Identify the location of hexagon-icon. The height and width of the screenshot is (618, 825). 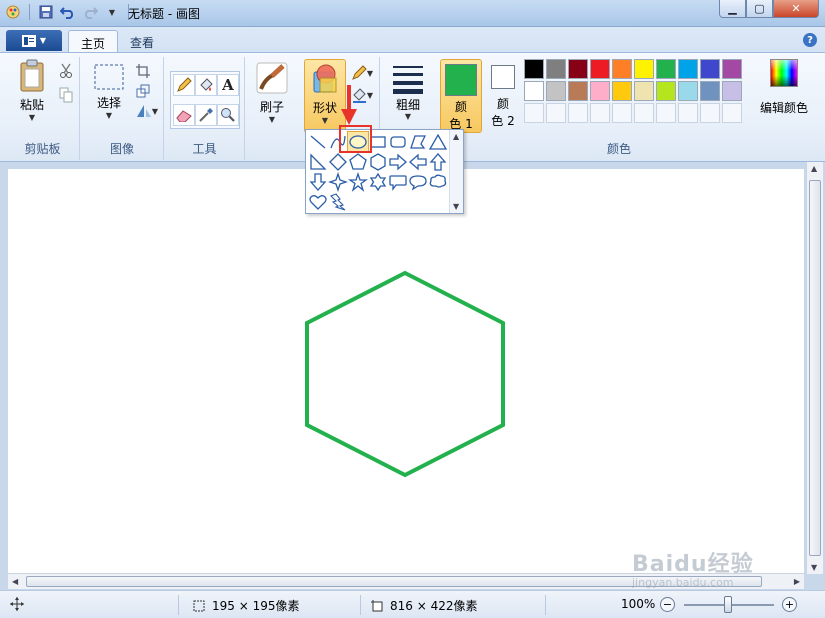
(378, 162).